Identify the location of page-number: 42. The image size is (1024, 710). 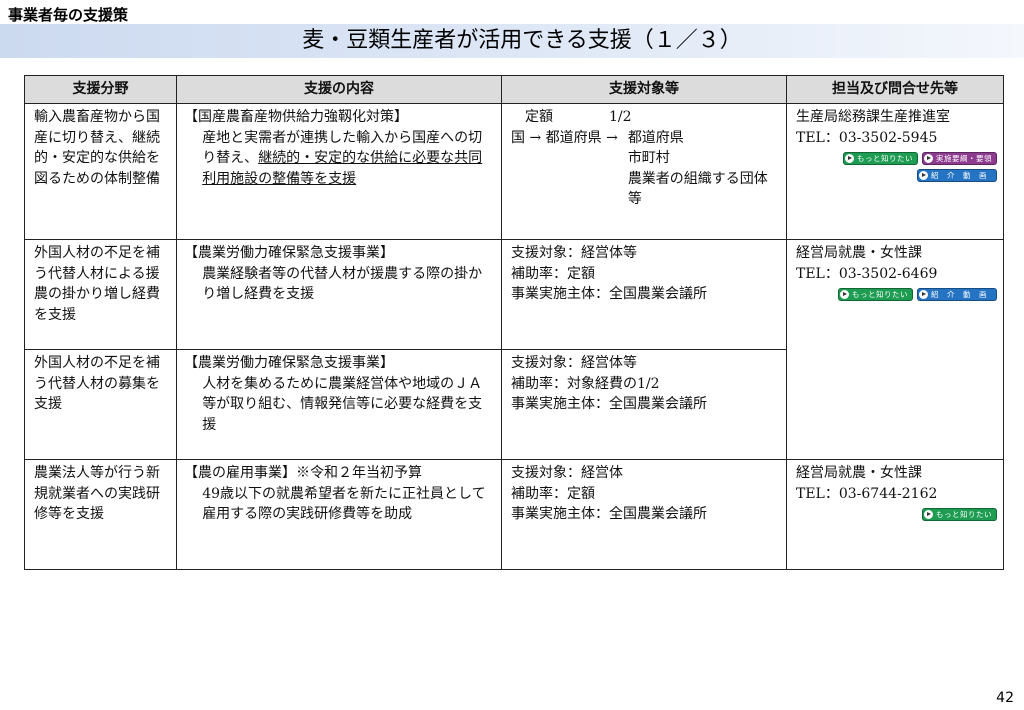
(1005, 698).